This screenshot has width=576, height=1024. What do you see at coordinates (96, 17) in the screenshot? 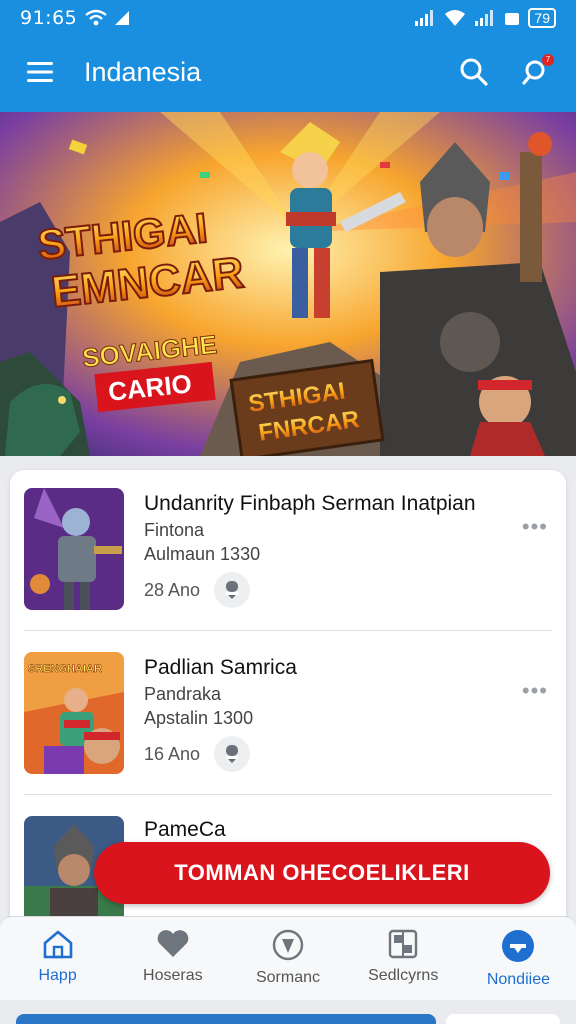
I see `wifi-icon` at bounding box center [96, 17].